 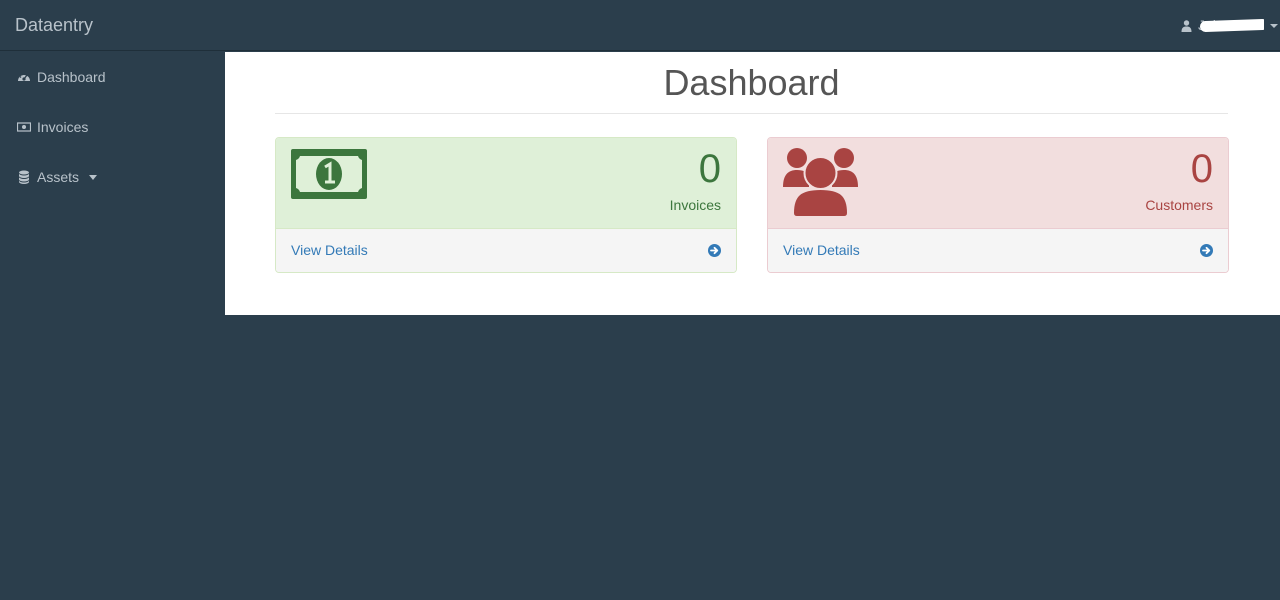 I want to click on sidebar-item-label: Invoices, so click(x=63, y=127).